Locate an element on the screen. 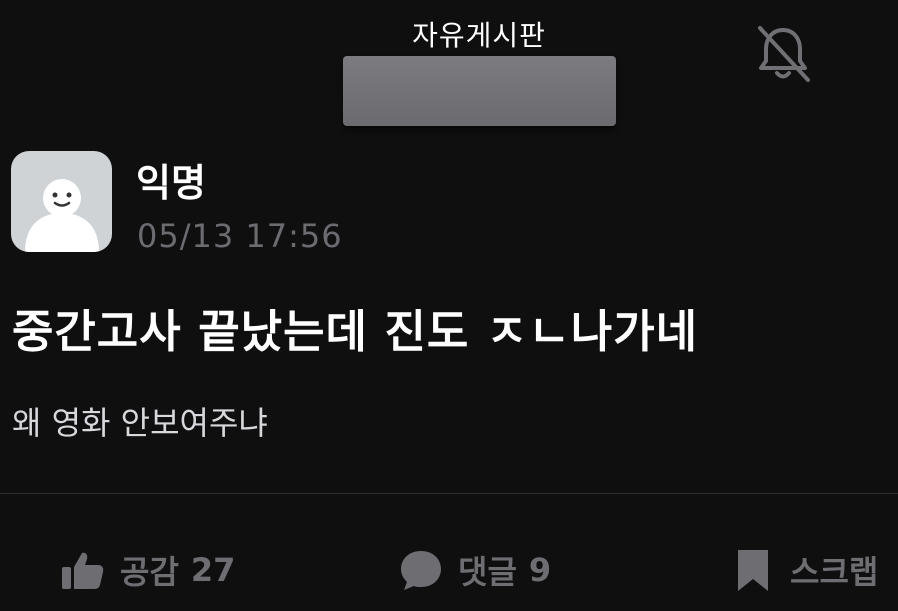 Image resolution: width=898 pixels, height=611 pixels. comment-count: 9 is located at coordinates (540, 570).